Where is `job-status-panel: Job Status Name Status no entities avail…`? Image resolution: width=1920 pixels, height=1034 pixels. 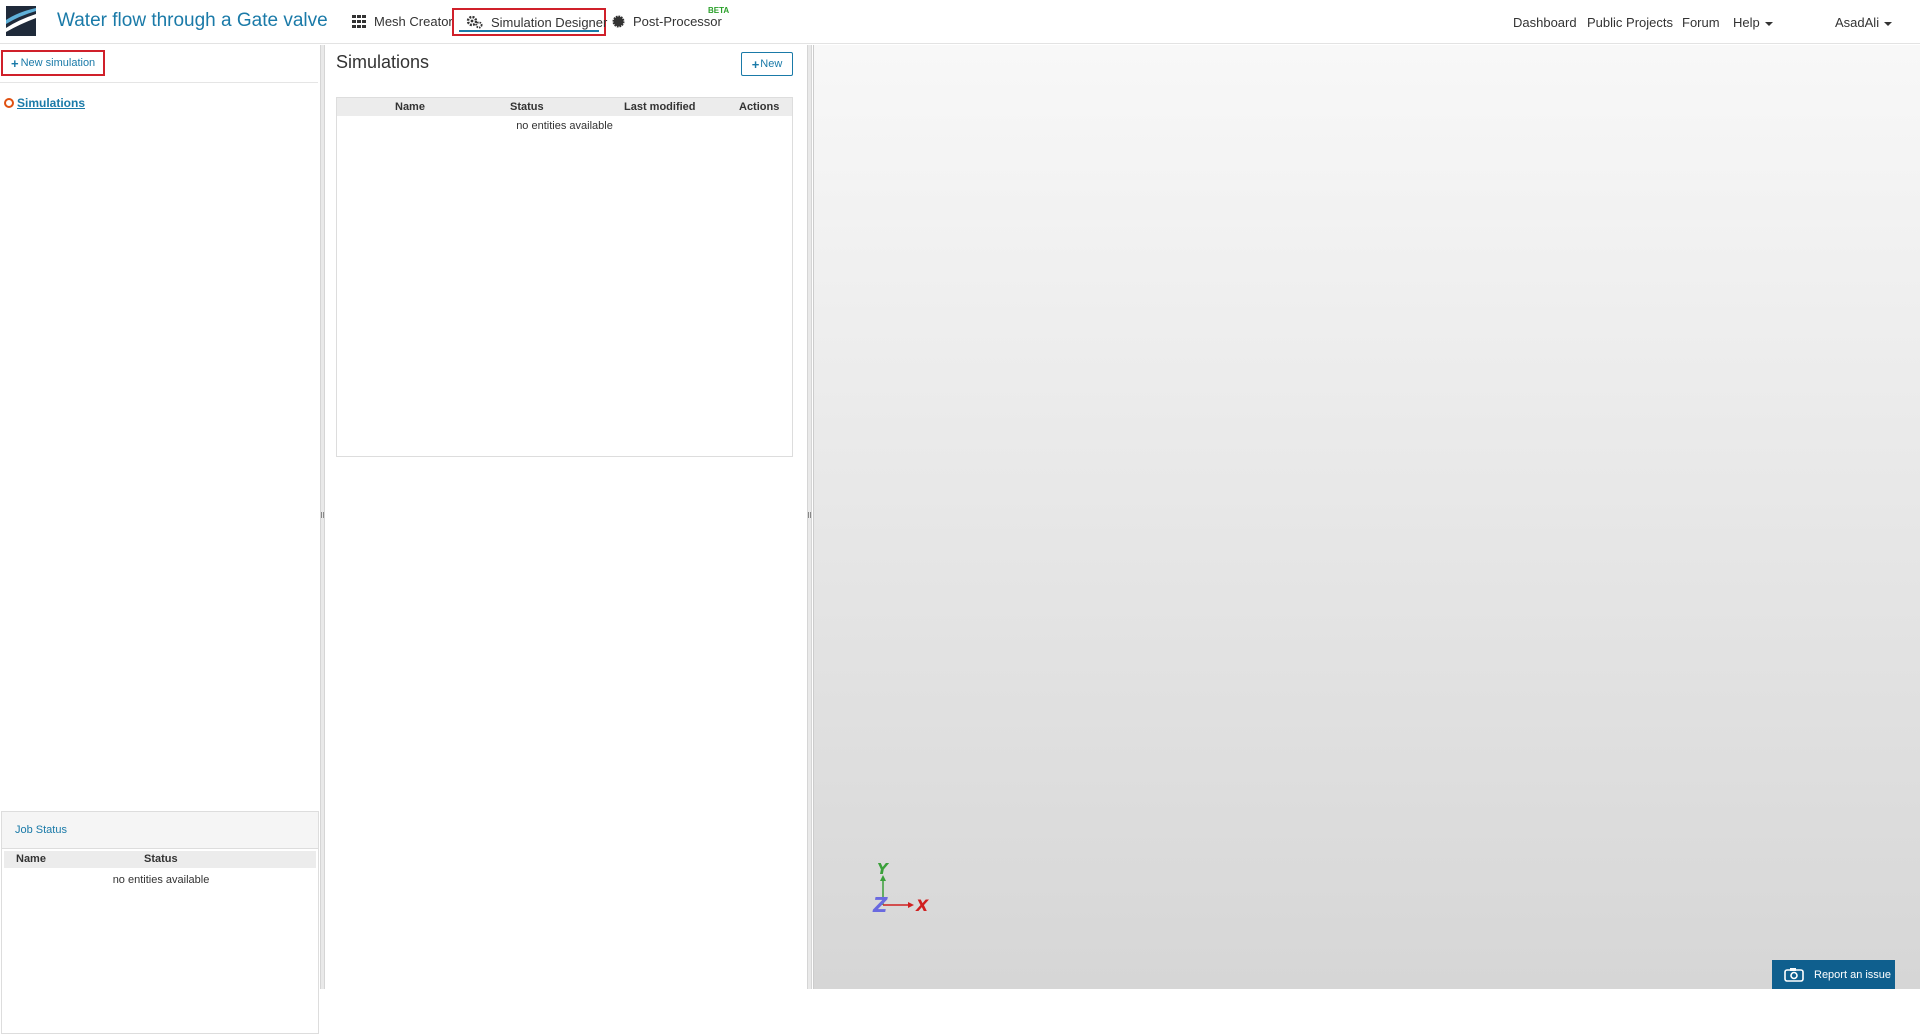
job-status-panel: Job Status Name Status no entities avail… is located at coordinates (160, 922).